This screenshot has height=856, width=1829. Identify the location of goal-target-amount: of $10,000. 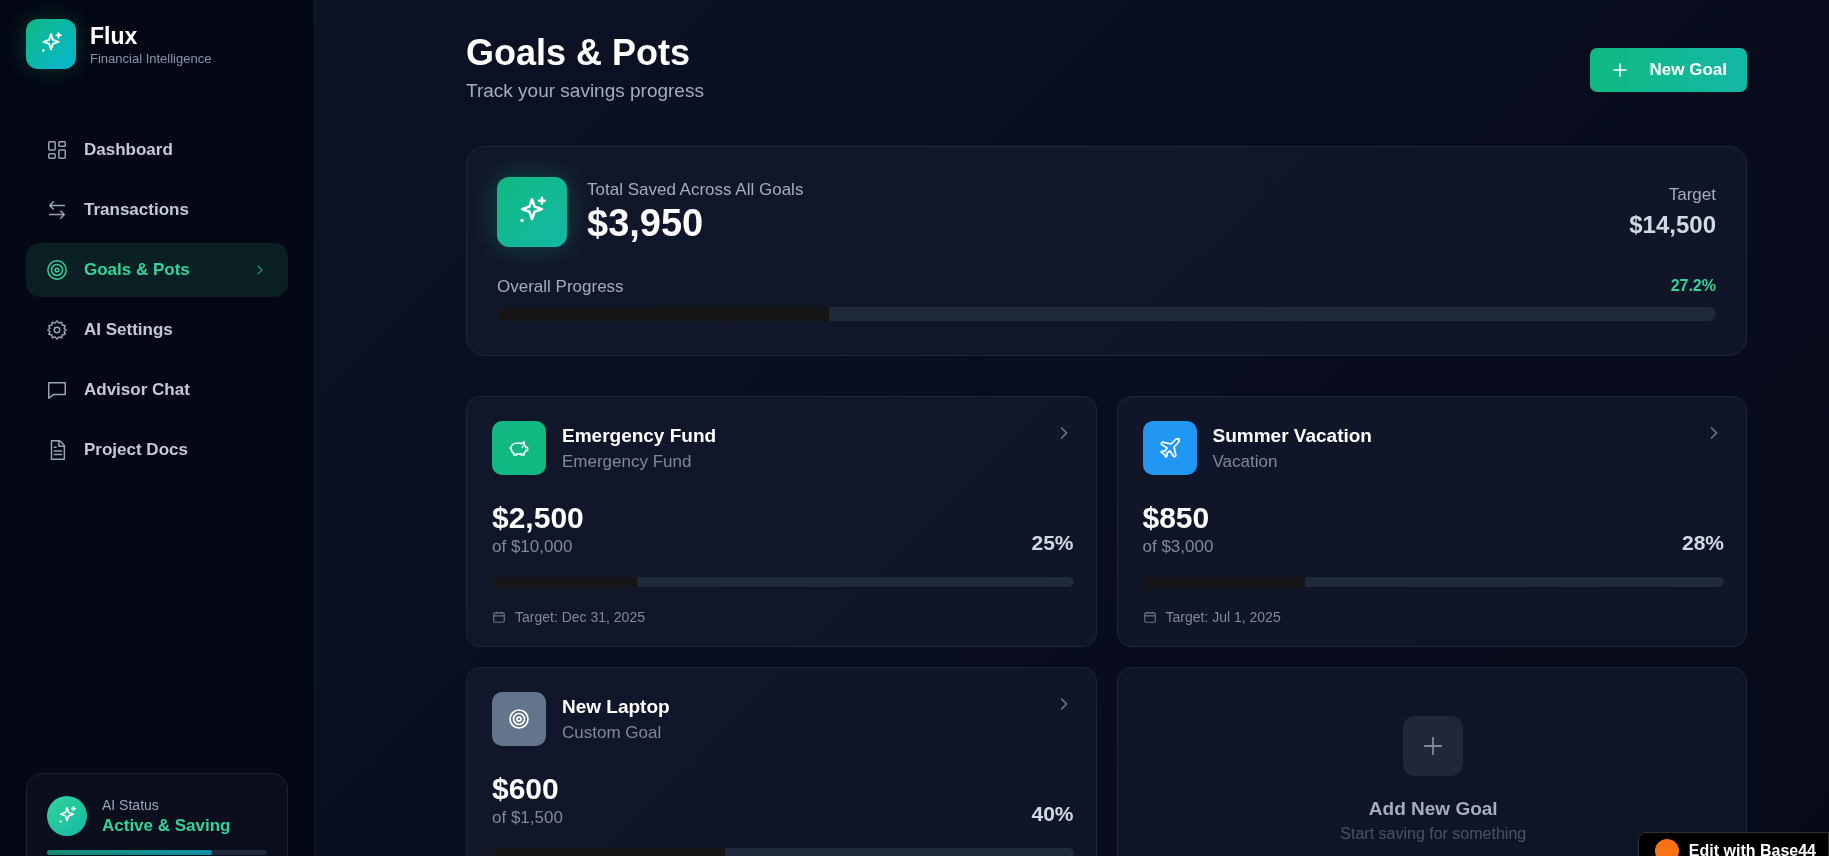
(533, 547).